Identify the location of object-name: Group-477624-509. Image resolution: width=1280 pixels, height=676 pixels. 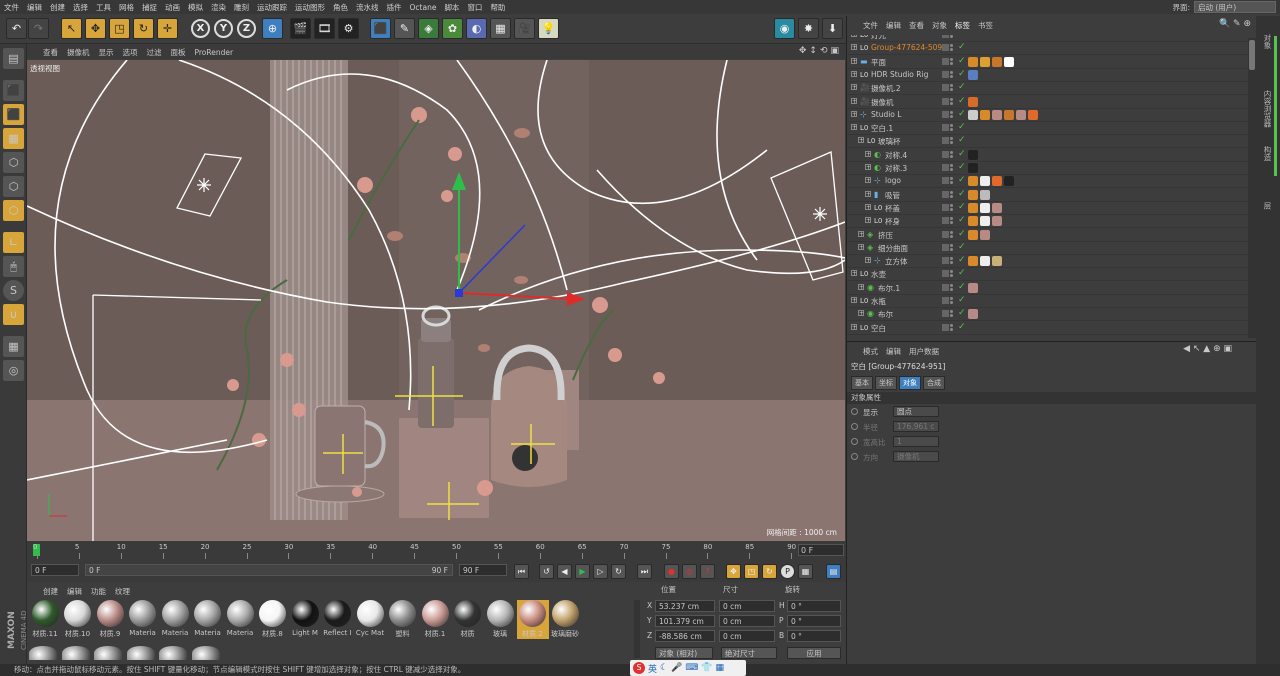
(906, 47).